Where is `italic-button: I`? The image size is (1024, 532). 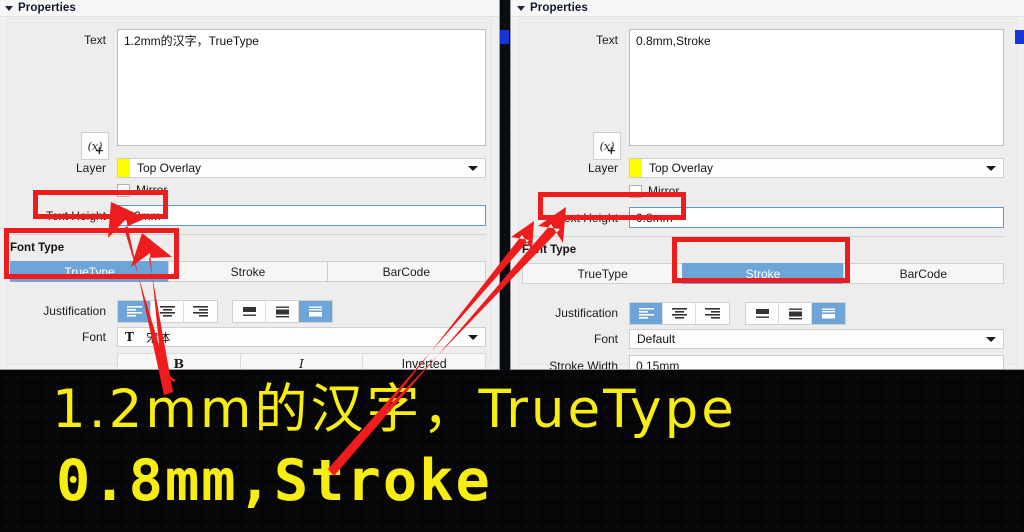 italic-button: I is located at coordinates (301, 361).